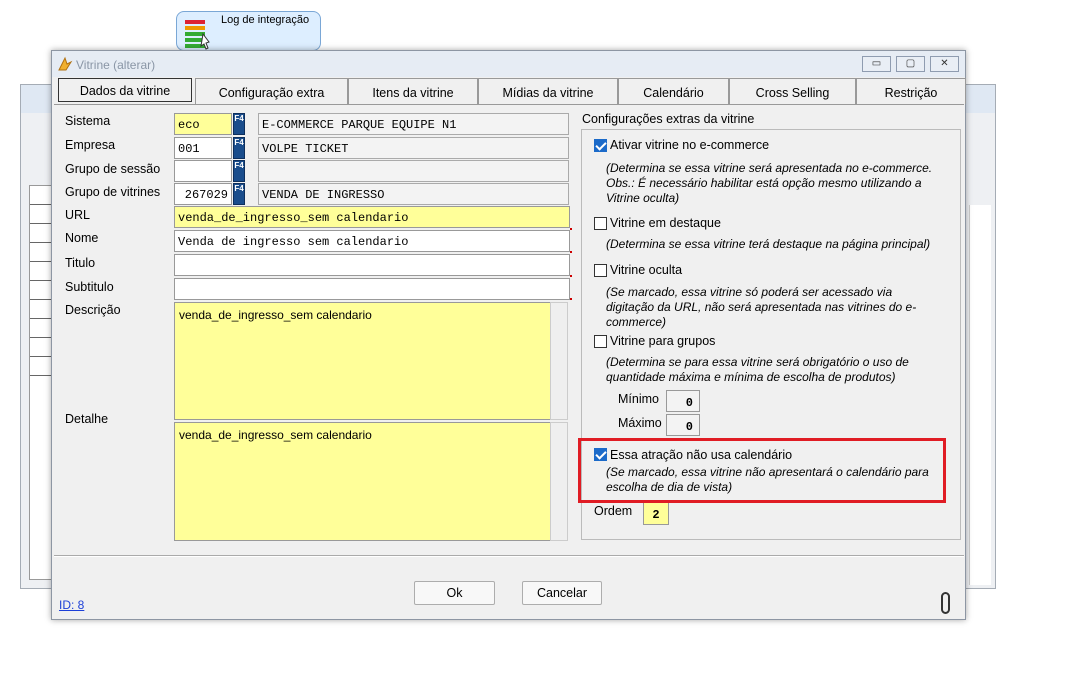 Image resolution: width=1084 pixels, height=683 pixels. What do you see at coordinates (413, 124) in the screenshot?
I see `sistema-description: E-COMMERCE PARQUE EQUIPE N1` at bounding box center [413, 124].